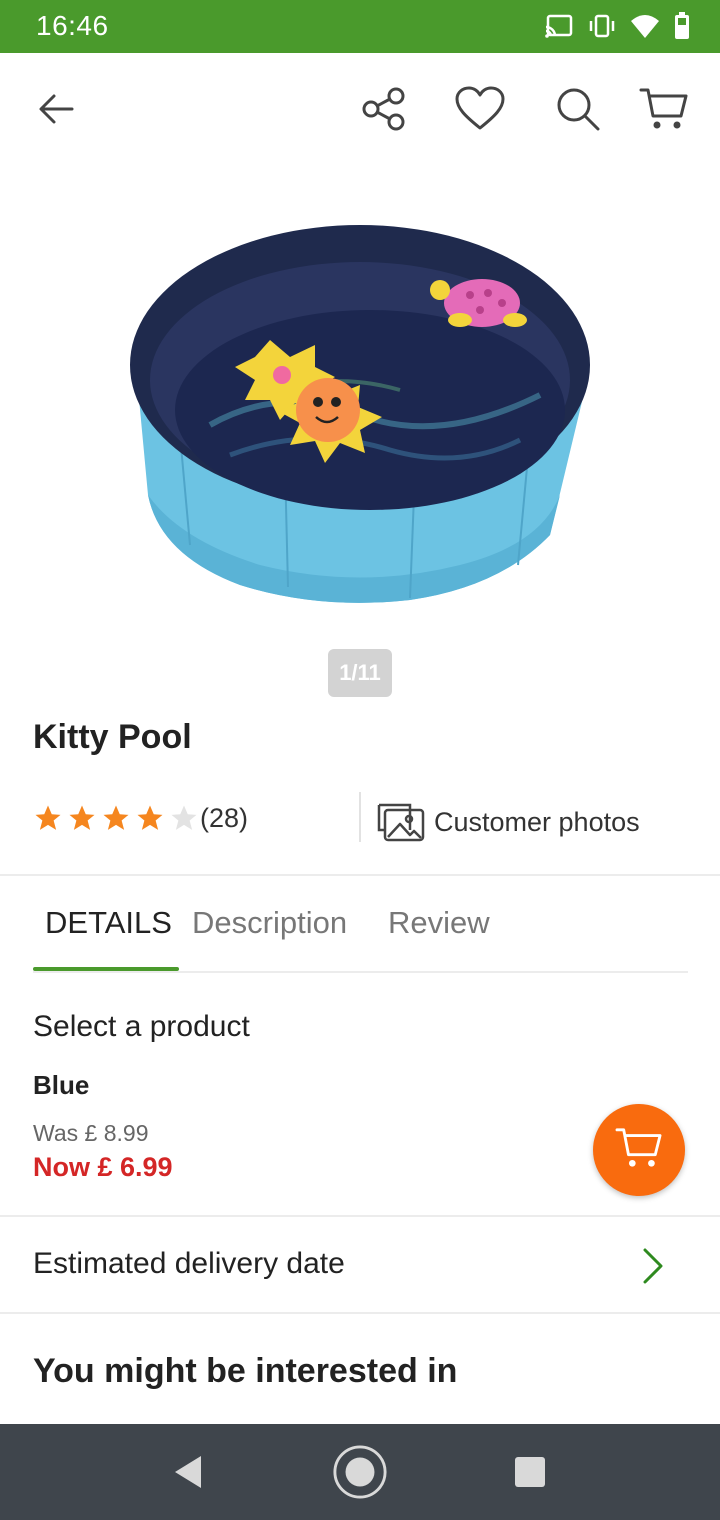  What do you see at coordinates (72, 25) in the screenshot?
I see `status-time: 16:46` at bounding box center [72, 25].